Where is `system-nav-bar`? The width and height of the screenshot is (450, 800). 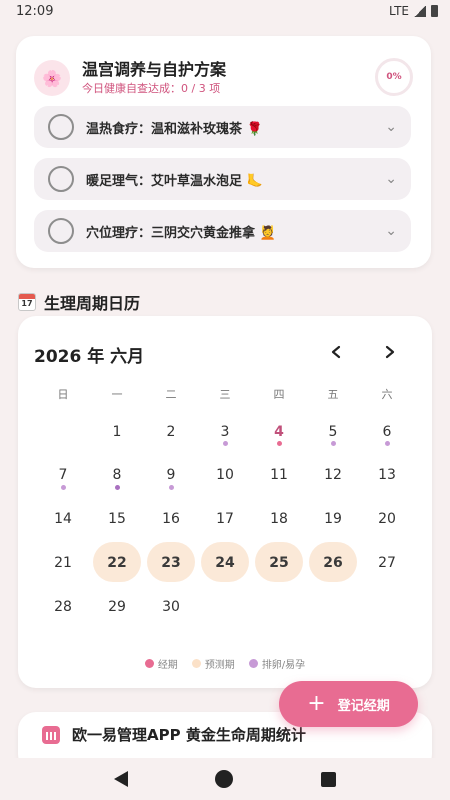
system-nav-bar is located at coordinates (225, 779).